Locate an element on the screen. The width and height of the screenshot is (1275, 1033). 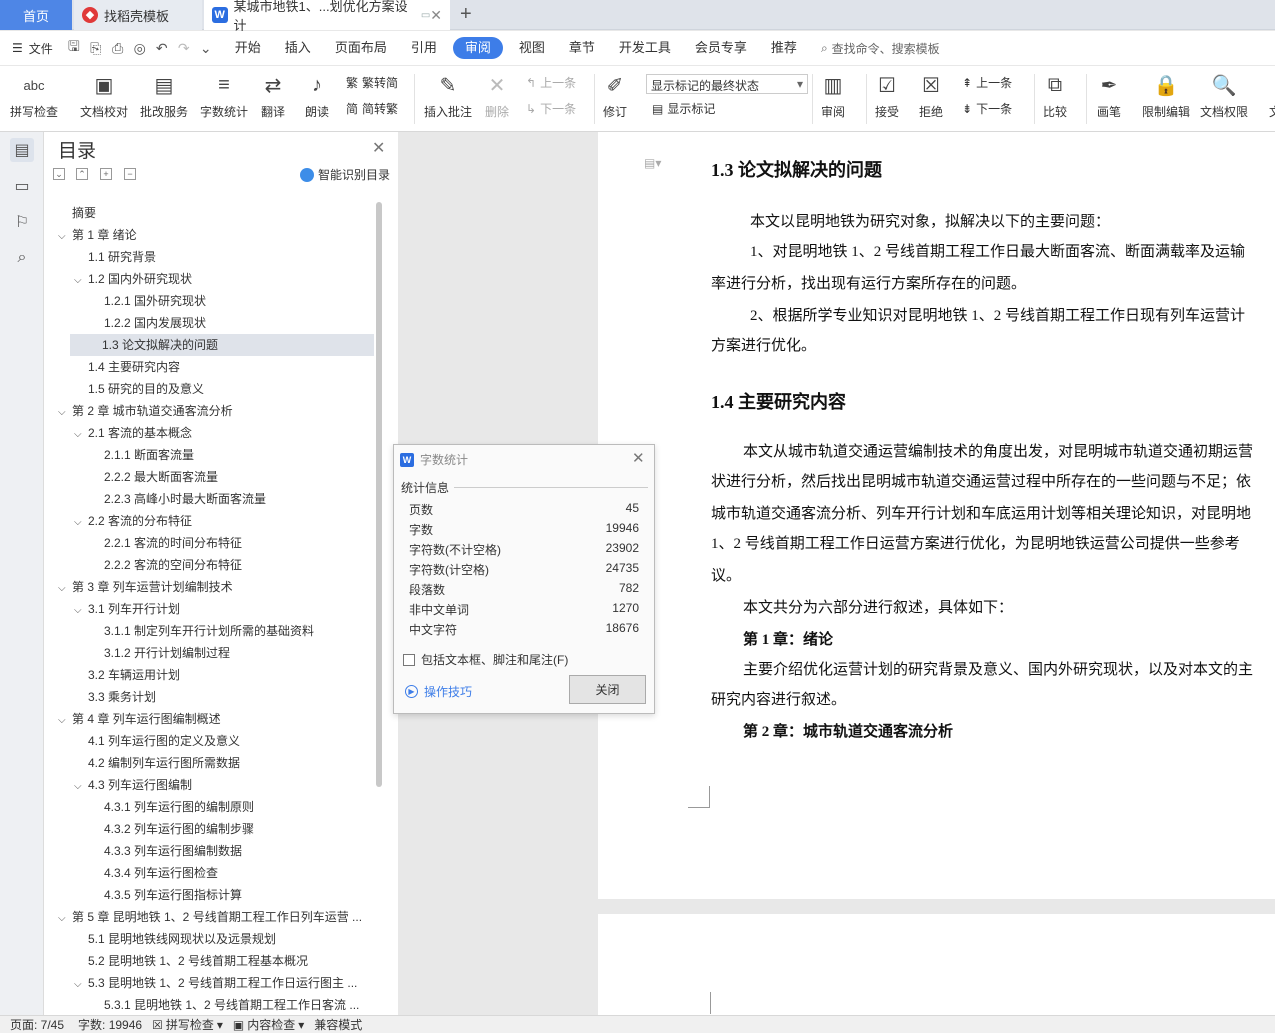
spellcheck-button: abc 拼写检查 is located at coordinates (34, 95).